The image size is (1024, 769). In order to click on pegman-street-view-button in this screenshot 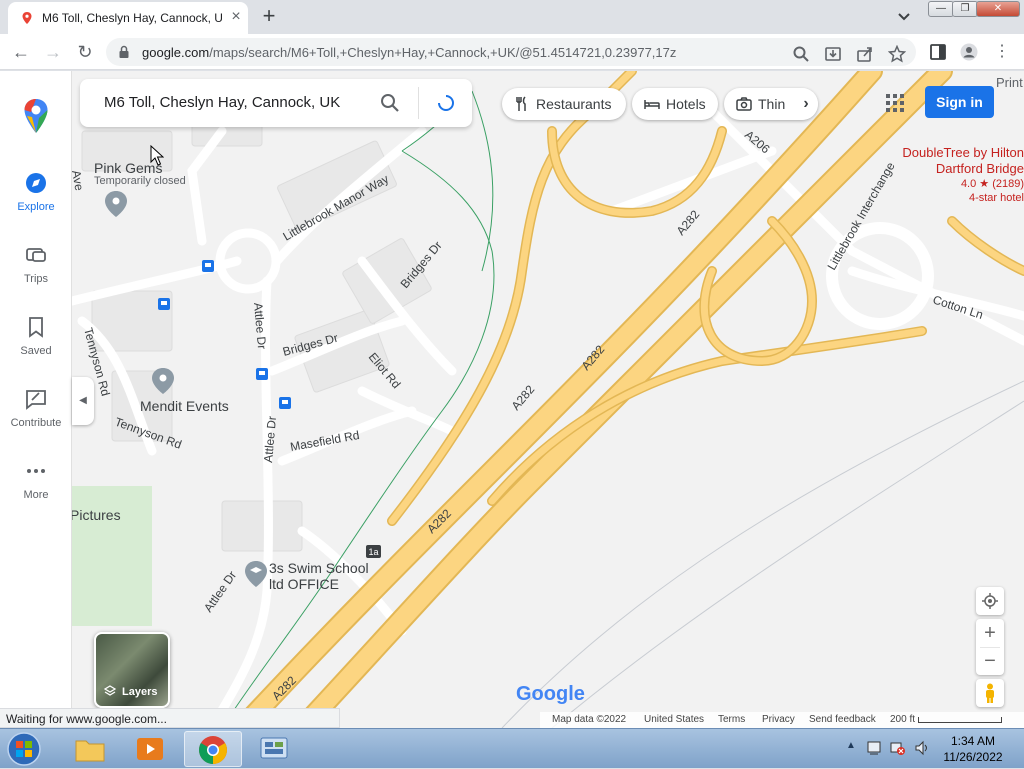, I will do `click(990, 693)`.